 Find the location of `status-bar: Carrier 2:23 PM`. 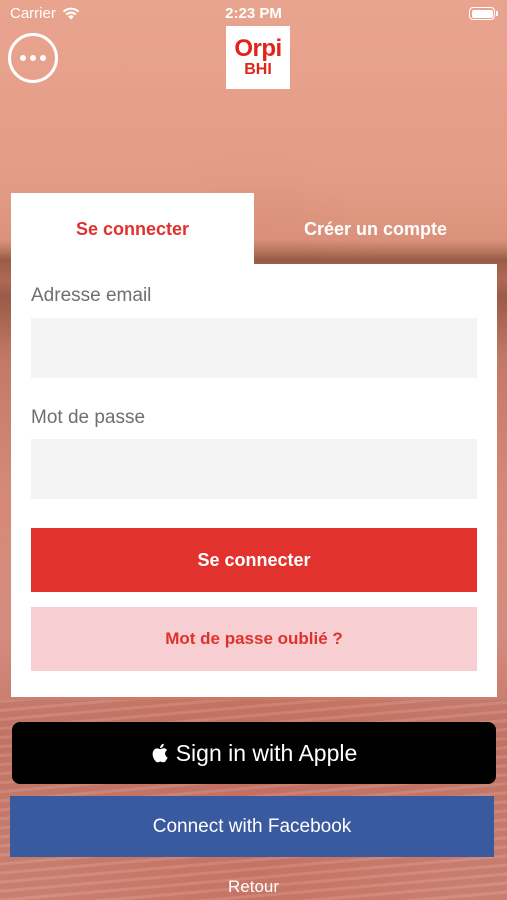

status-bar: Carrier 2:23 PM is located at coordinates (253, 14).